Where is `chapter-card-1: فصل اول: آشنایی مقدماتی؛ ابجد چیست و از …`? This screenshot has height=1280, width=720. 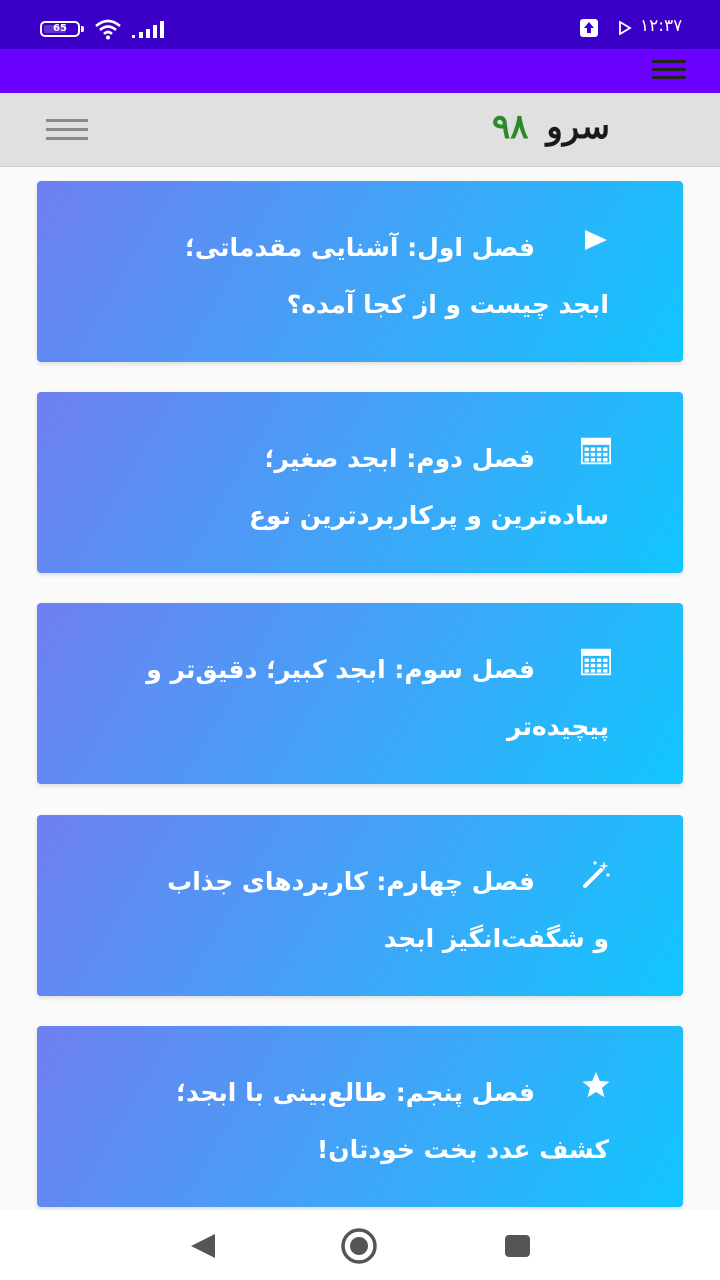 chapter-card-1: فصل اول: آشنایی مقدماتی؛ ابجد چیست و از … is located at coordinates (360, 271).